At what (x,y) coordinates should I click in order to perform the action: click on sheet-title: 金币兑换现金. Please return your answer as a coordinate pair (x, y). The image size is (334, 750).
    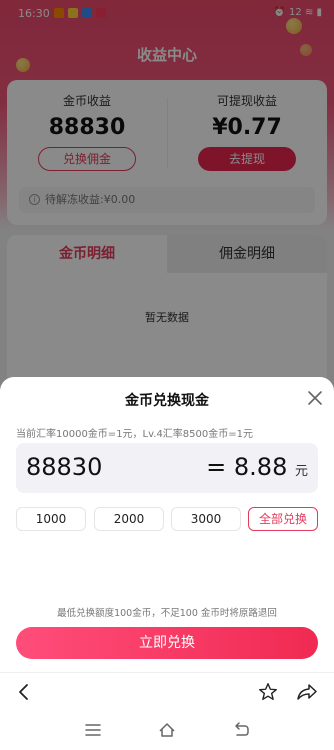
    Looking at the image, I should click on (167, 401).